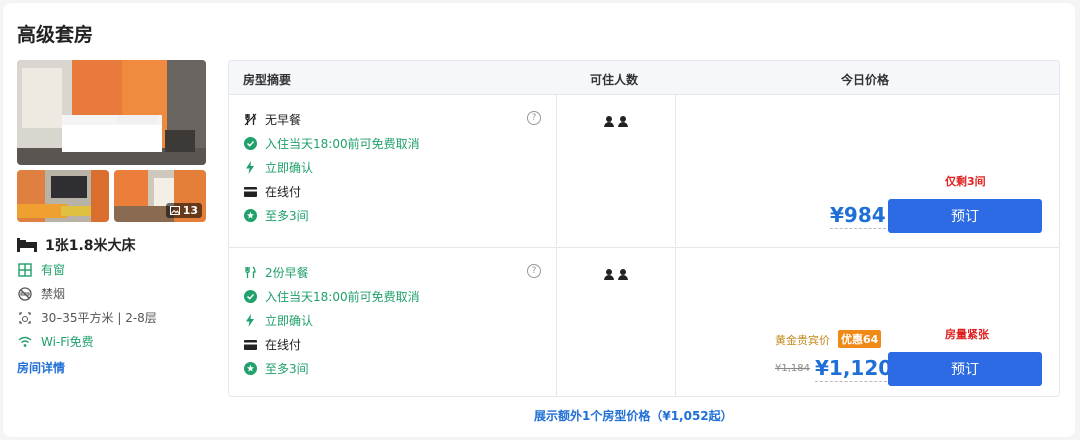  I want to click on bed-type: 1张1.8米大床, so click(76, 245).